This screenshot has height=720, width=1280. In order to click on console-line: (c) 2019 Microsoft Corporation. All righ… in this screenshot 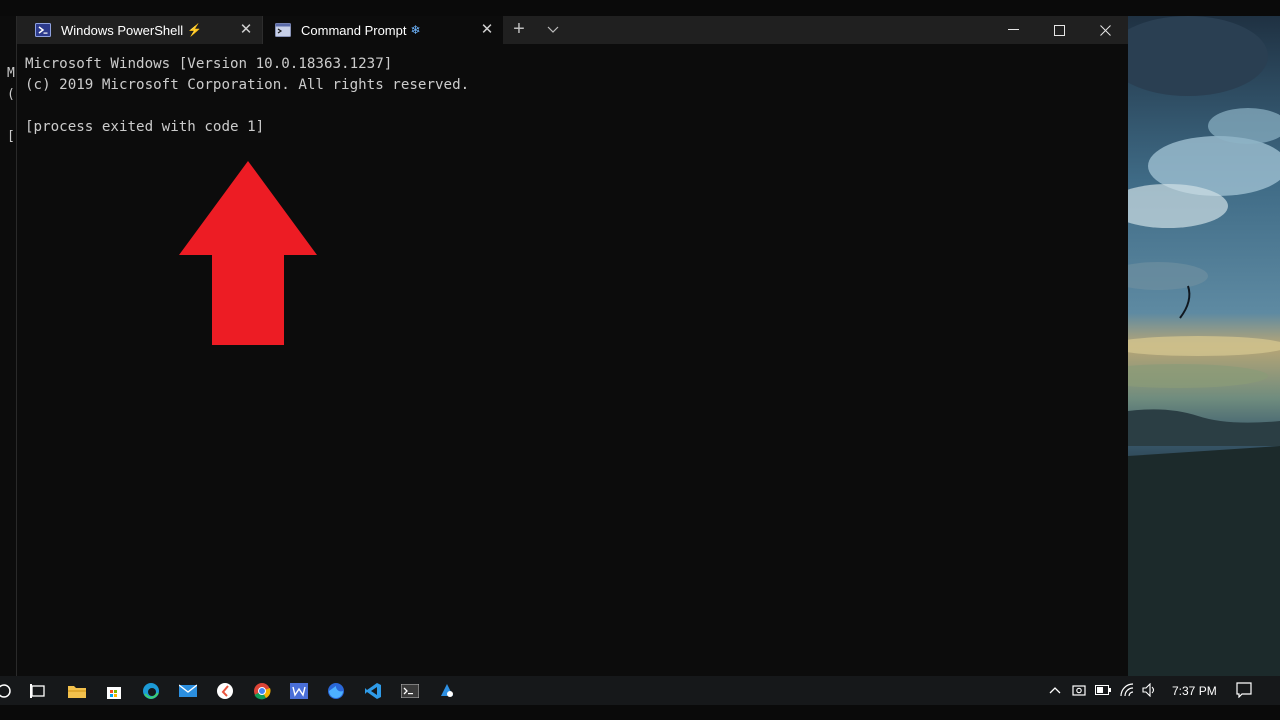, I will do `click(247, 85)`.